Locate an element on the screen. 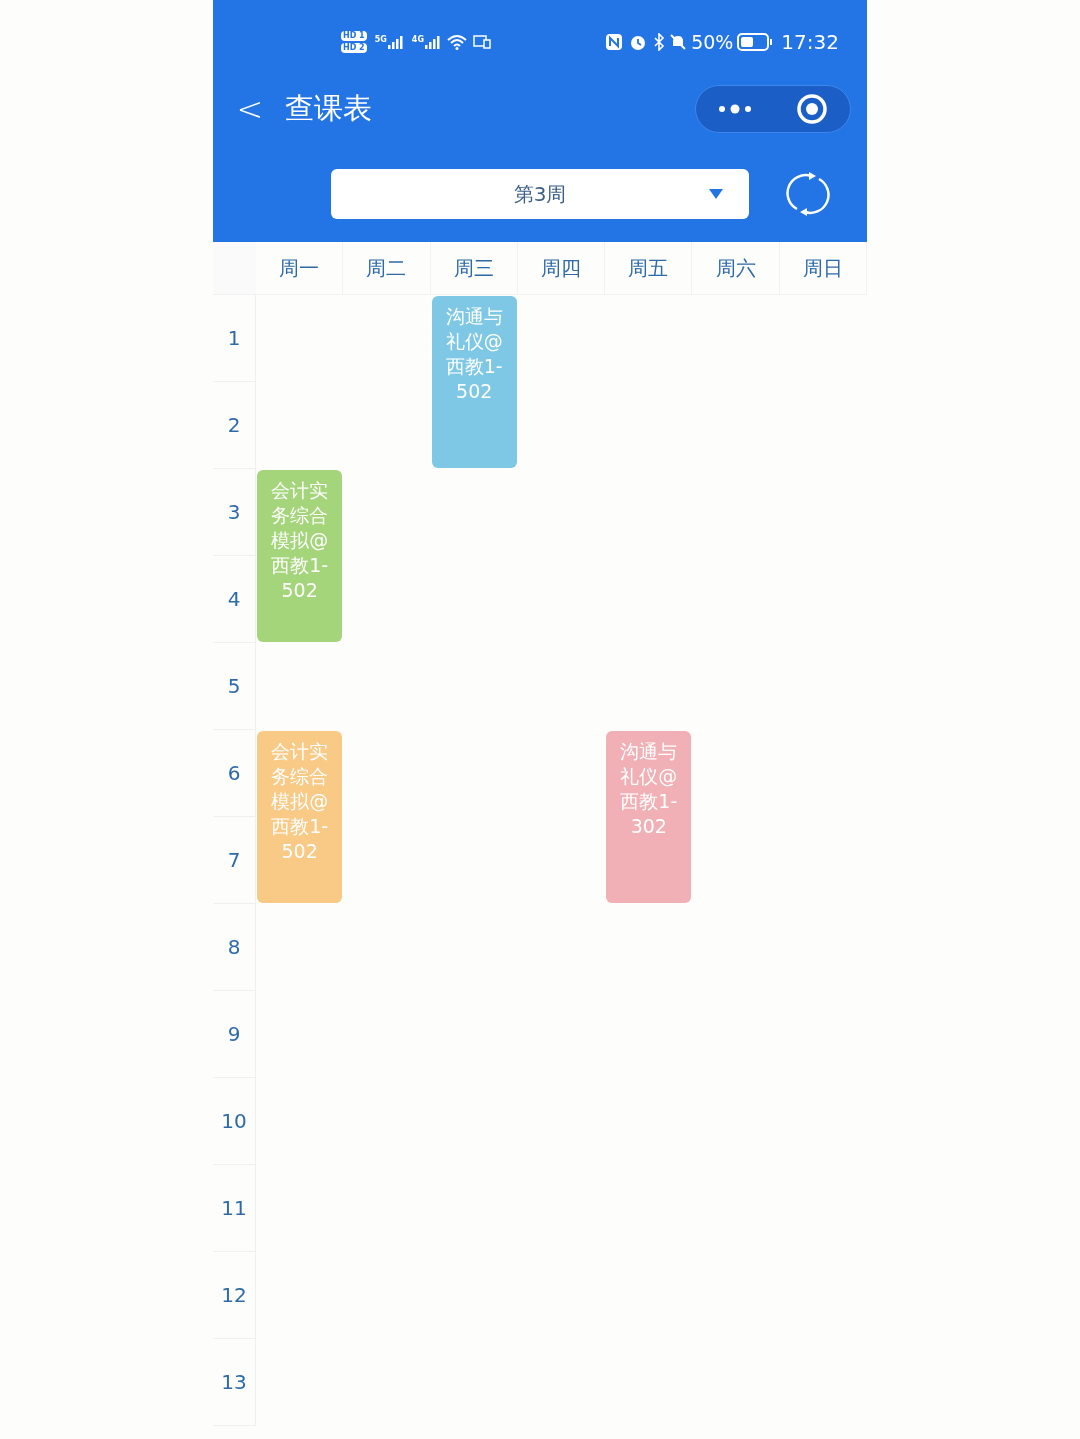 This screenshot has height=1439, width=1080. bluetooth-icon is located at coordinates (659, 42).